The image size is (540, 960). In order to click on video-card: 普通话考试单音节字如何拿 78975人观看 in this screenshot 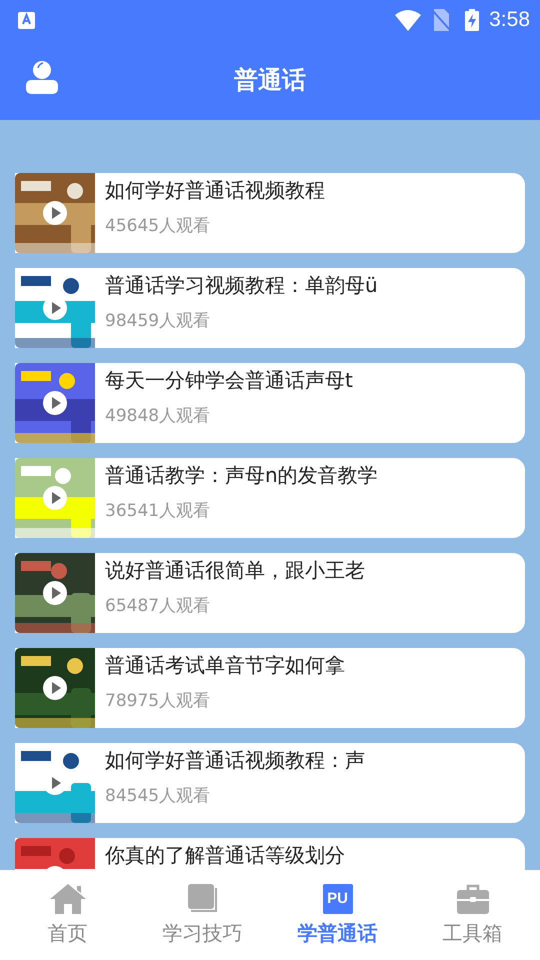, I will do `click(270, 688)`.